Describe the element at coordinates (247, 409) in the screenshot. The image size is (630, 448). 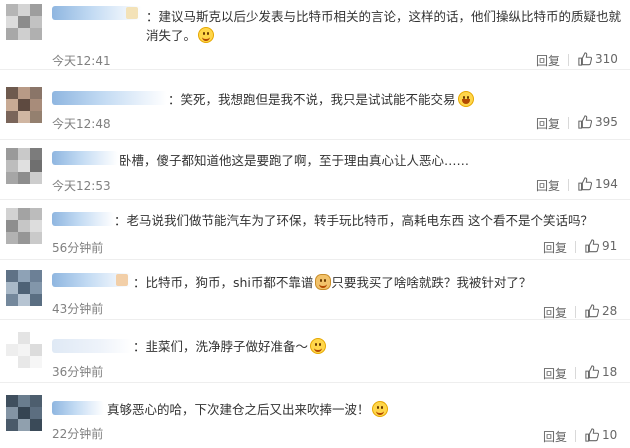
I see `comment-text: 真够恶心的哈，下次建仓之后又出来吹捧一波！` at that location.